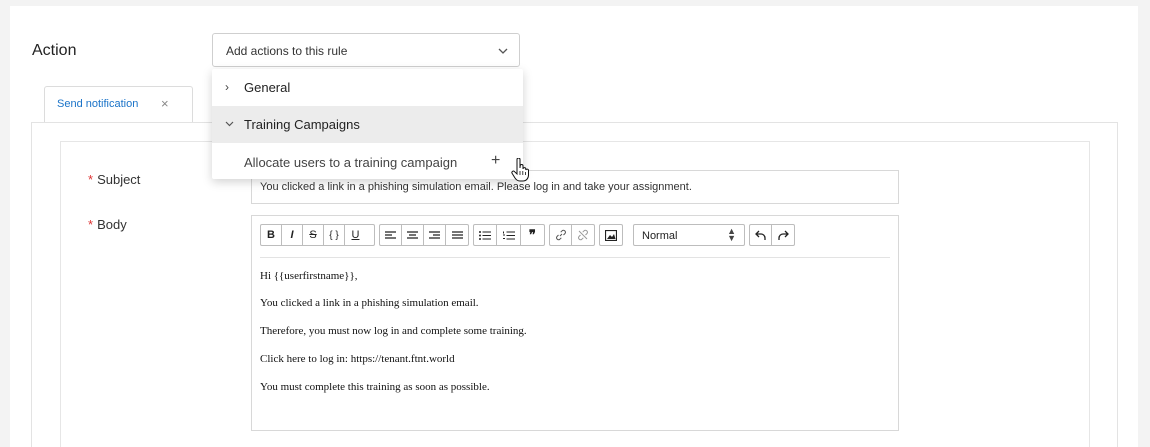 The height and width of the screenshot is (447, 1150). What do you see at coordinates (54, 50) in the screenshot?
I see `action-section-title: Action` at bounding box center [54, 50].